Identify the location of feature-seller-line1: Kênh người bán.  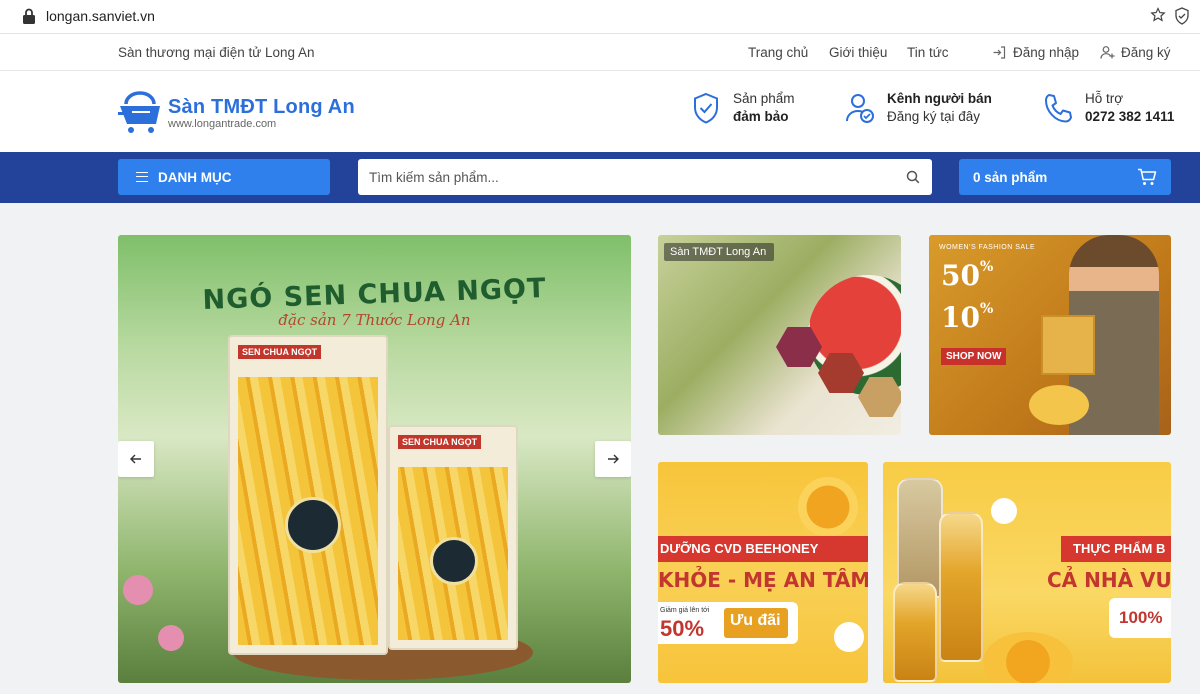
(939, 98).